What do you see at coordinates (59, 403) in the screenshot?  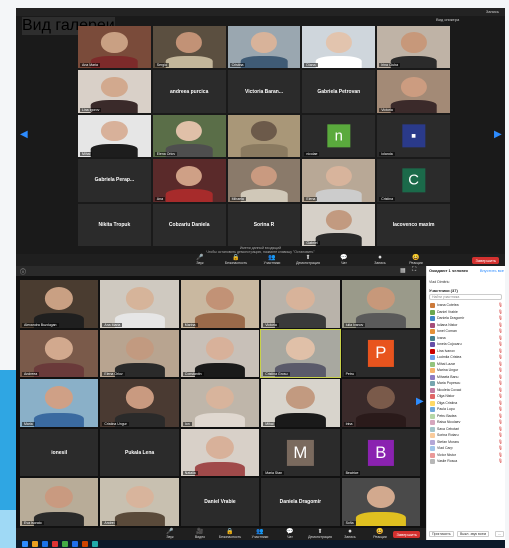 I see `participant-tile: Maria` at bounding box center [59, 403].